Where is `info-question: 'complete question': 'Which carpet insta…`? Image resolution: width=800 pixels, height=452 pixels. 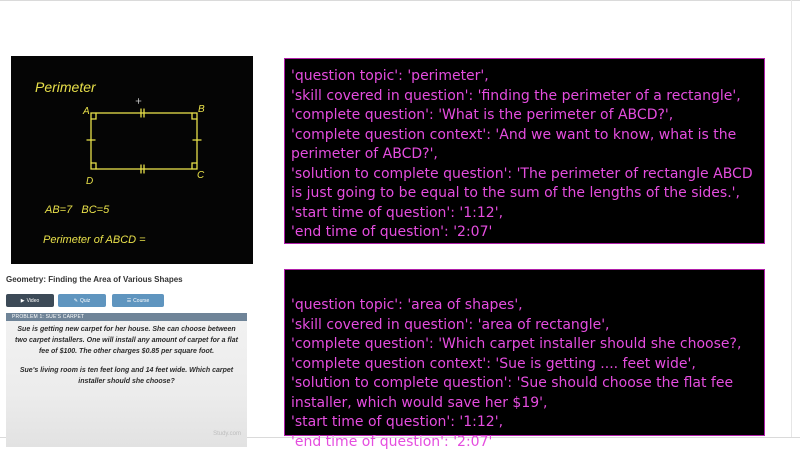
info-question: 'complete question': 'Which carpet insta… is located at coordinates (524, 345).